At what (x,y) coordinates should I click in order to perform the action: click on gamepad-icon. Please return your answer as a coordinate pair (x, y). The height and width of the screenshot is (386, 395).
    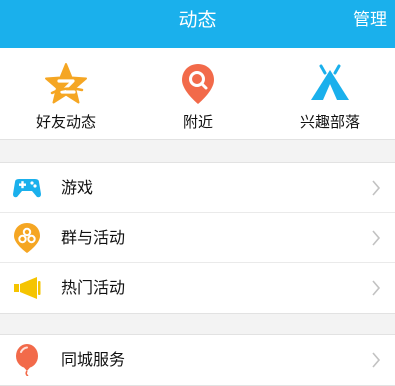
    Looking at the image, I should click on (27, 188).